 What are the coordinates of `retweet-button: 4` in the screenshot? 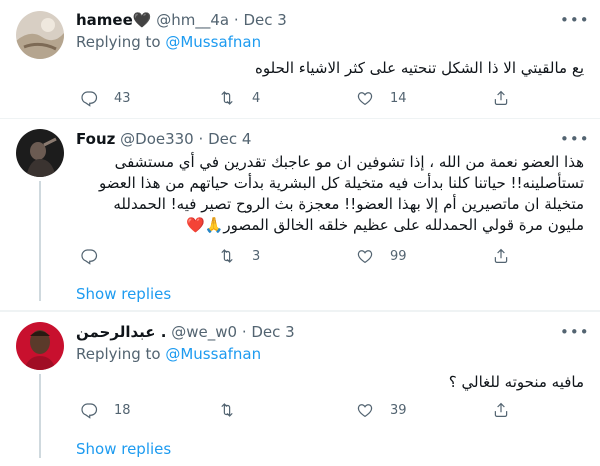 It's located at (239, 98).